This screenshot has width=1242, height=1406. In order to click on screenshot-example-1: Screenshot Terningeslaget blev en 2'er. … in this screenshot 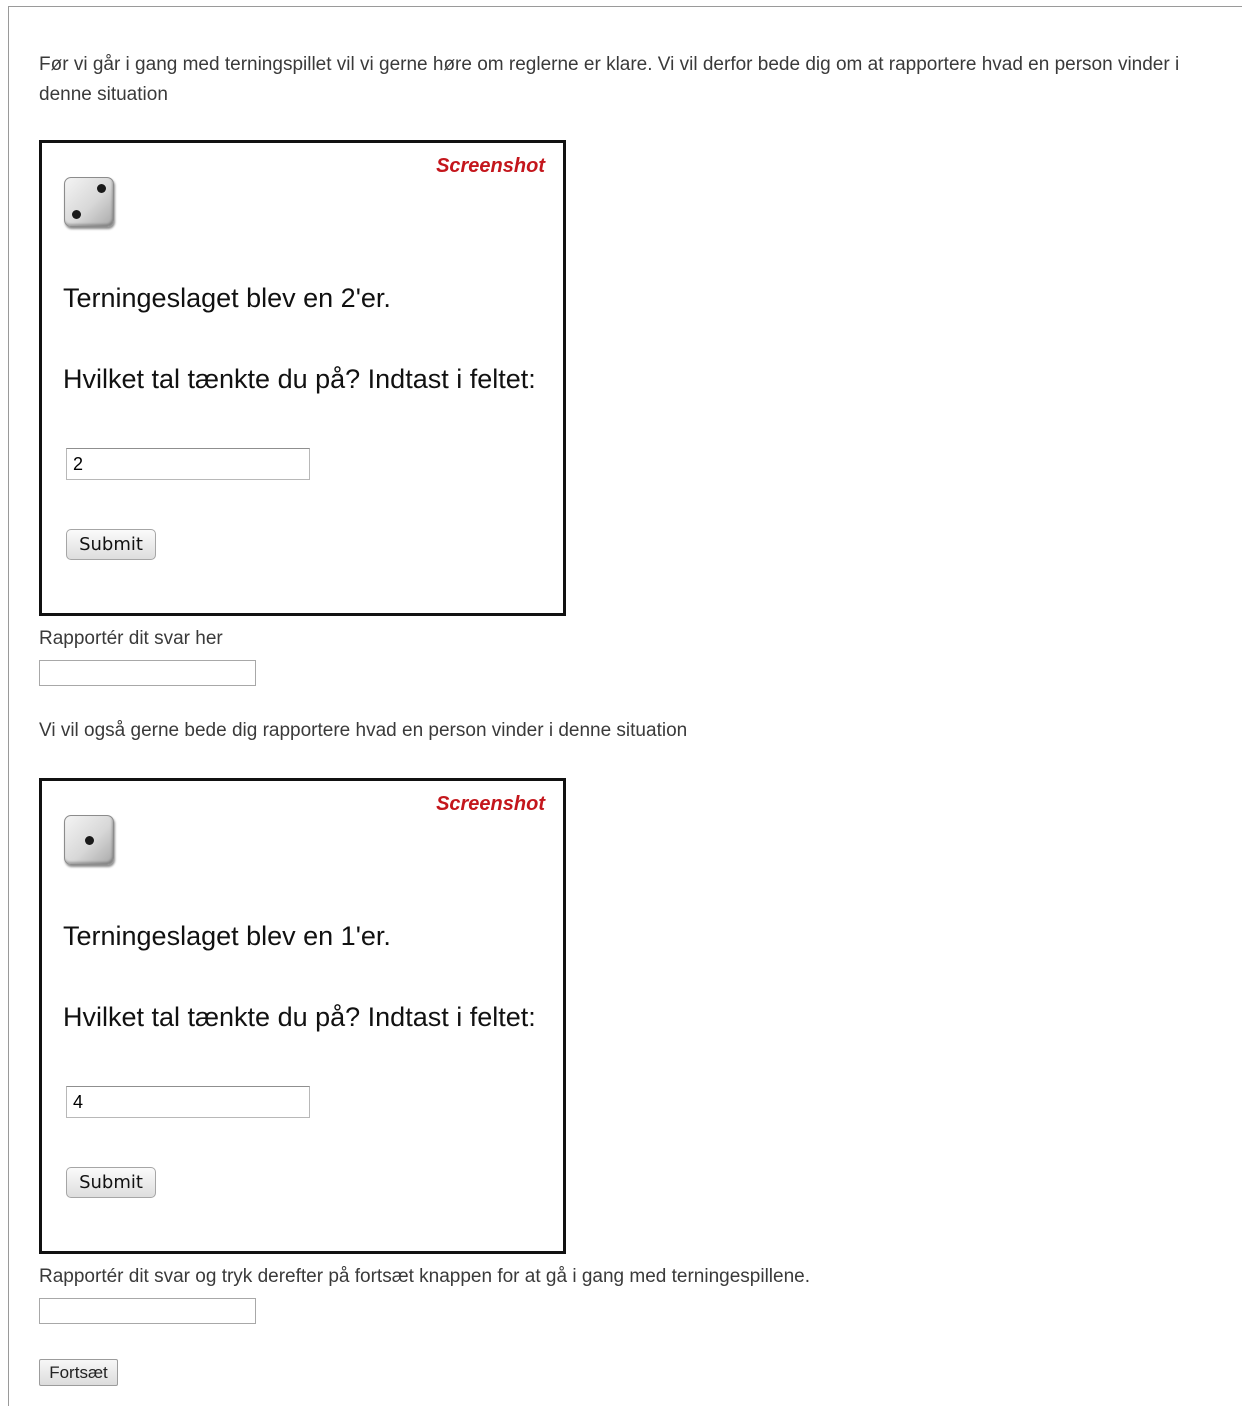, I will do `click(302, 378)`.